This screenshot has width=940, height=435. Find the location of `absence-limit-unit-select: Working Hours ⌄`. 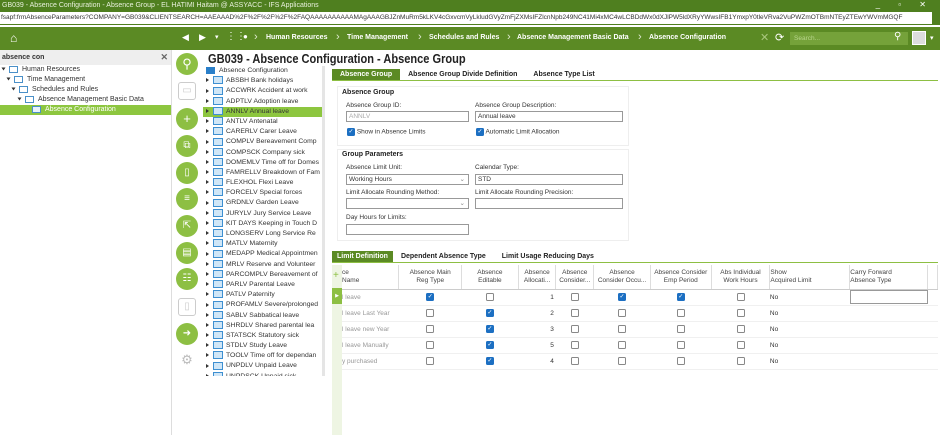

absence-limit-unit-select: Working Hours ⌄ is located at coordinates (407, 179).